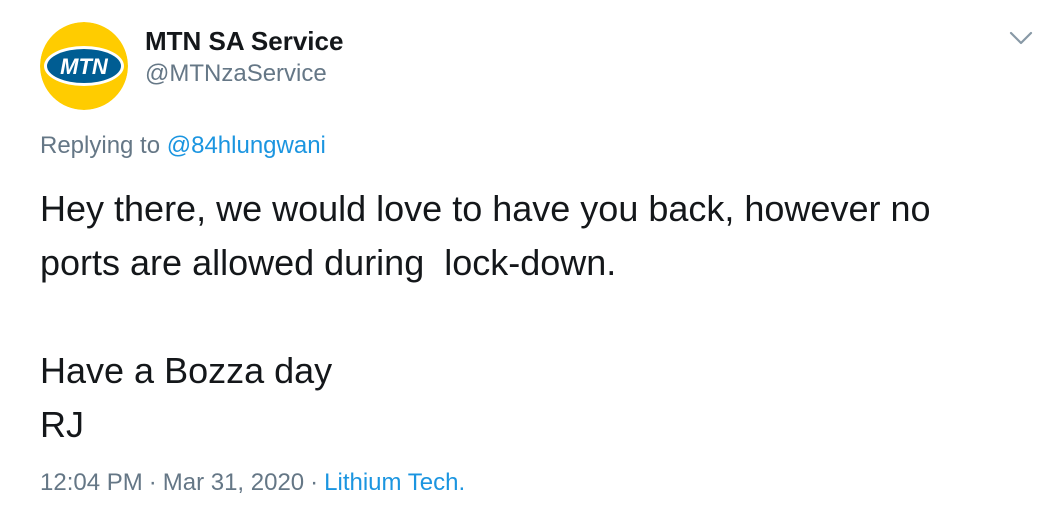 The height and width of the screenshot is (520, 1064). What do you see at coordinates (62, 424) in the screenshot?
I see `tweet-line: RJ` at bounding box center [62, 424].